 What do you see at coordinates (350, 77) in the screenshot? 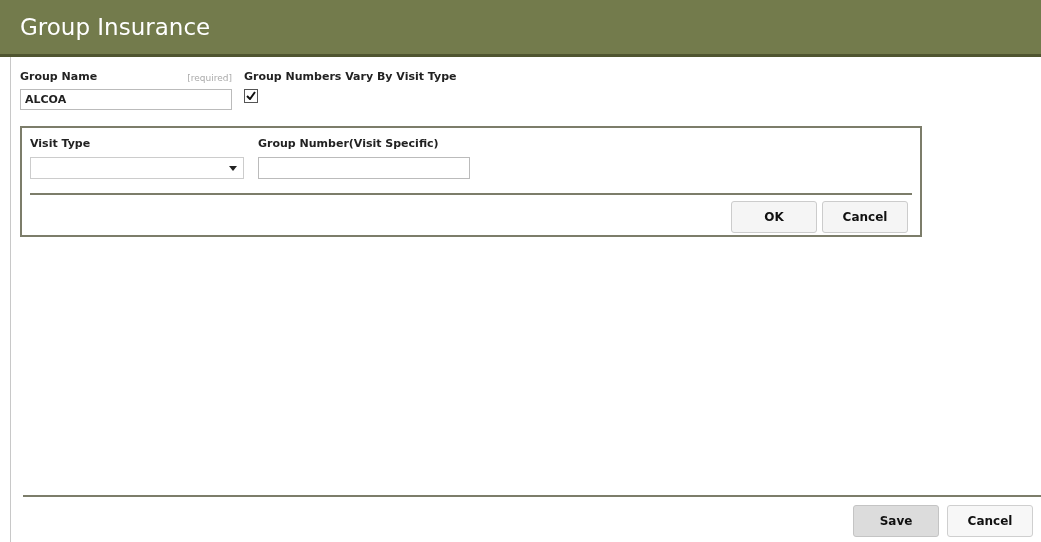
I see `checkbox-label: Group Numbers Vary By Visit Type` at bounding box center [350, 77].